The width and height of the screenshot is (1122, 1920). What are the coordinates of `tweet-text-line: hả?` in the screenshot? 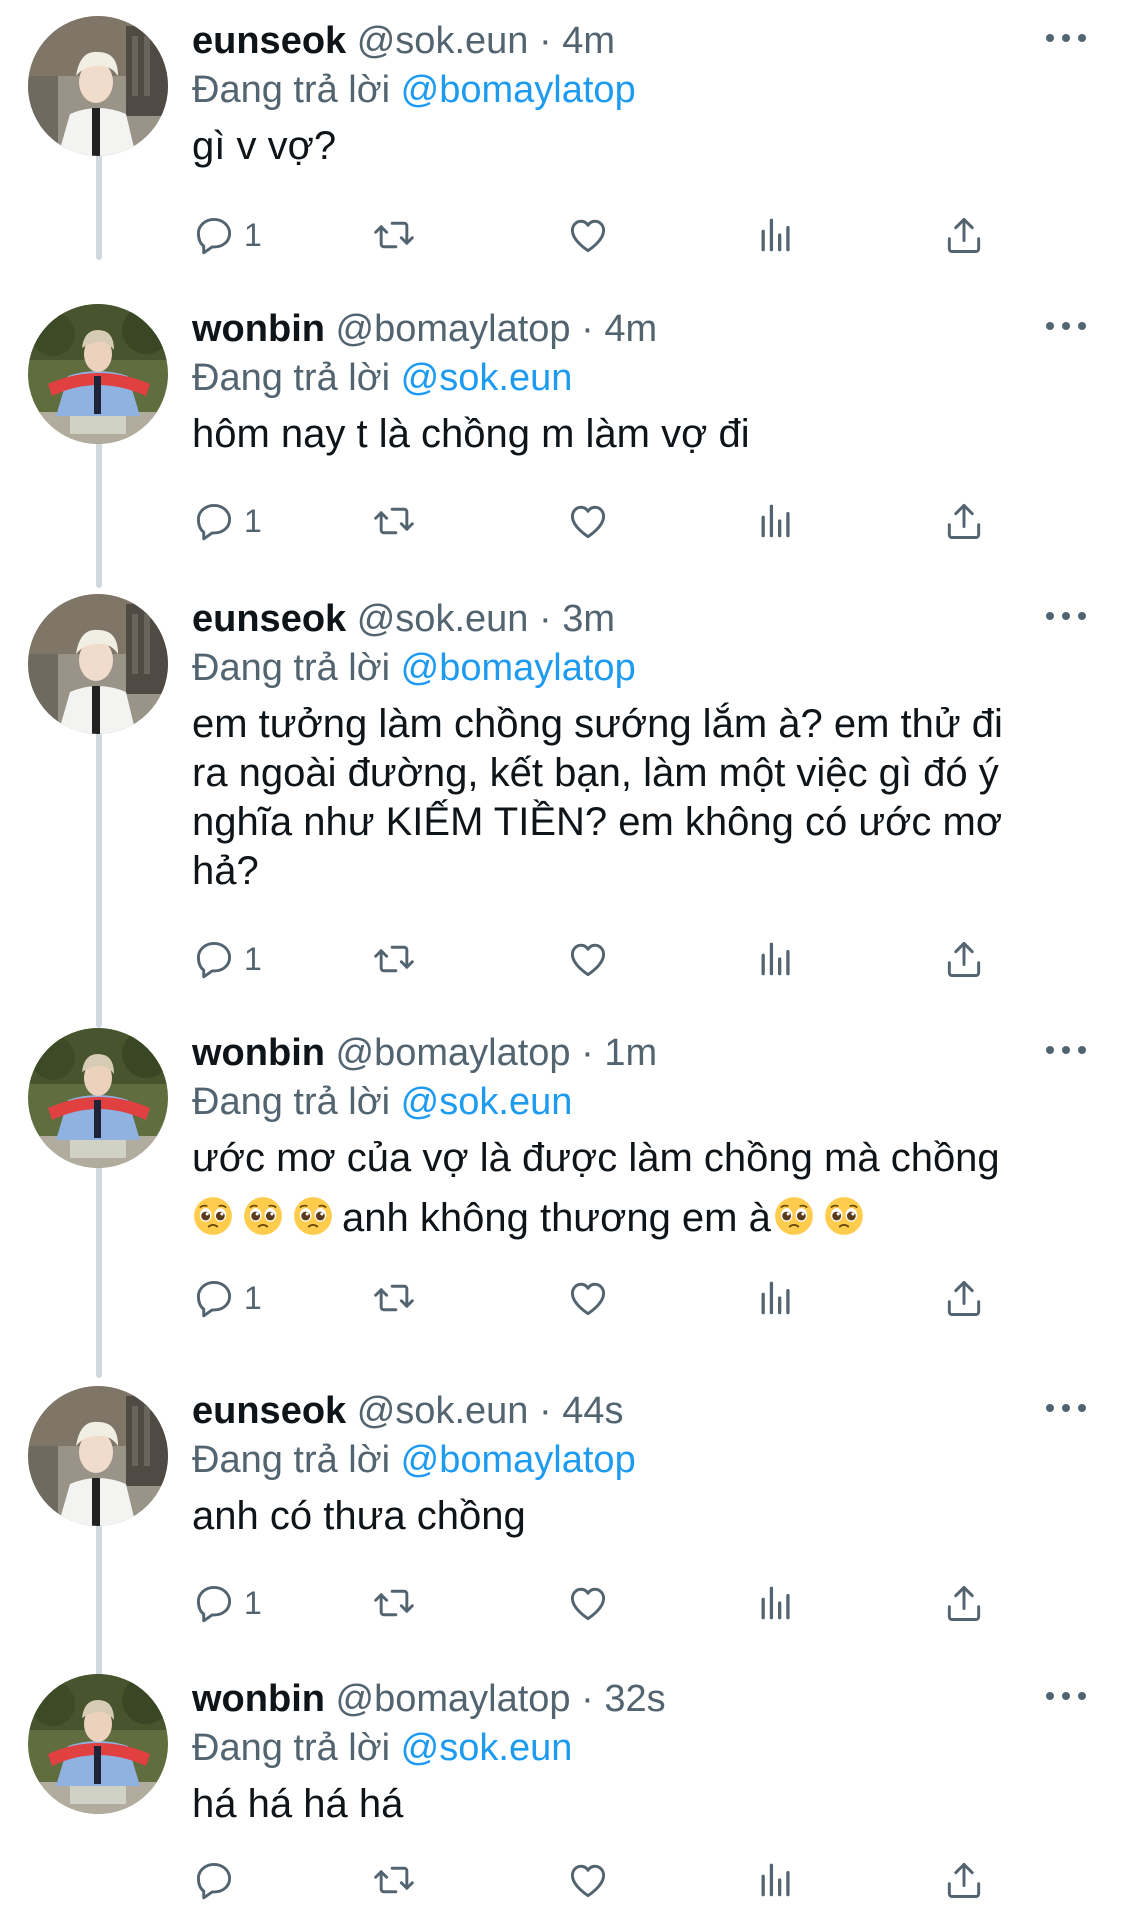 It's located at (225, 871).